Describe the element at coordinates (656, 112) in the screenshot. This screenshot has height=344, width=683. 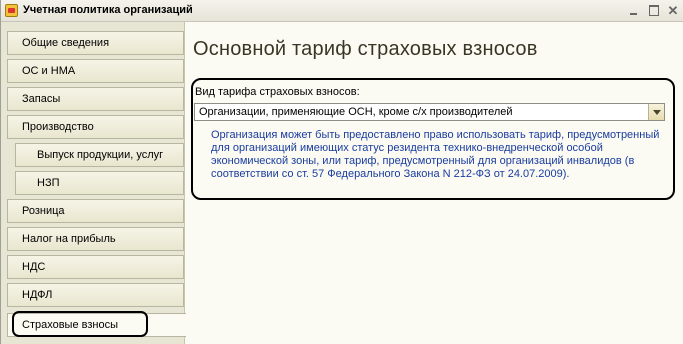
I see `chevron-down-icon` at that location.